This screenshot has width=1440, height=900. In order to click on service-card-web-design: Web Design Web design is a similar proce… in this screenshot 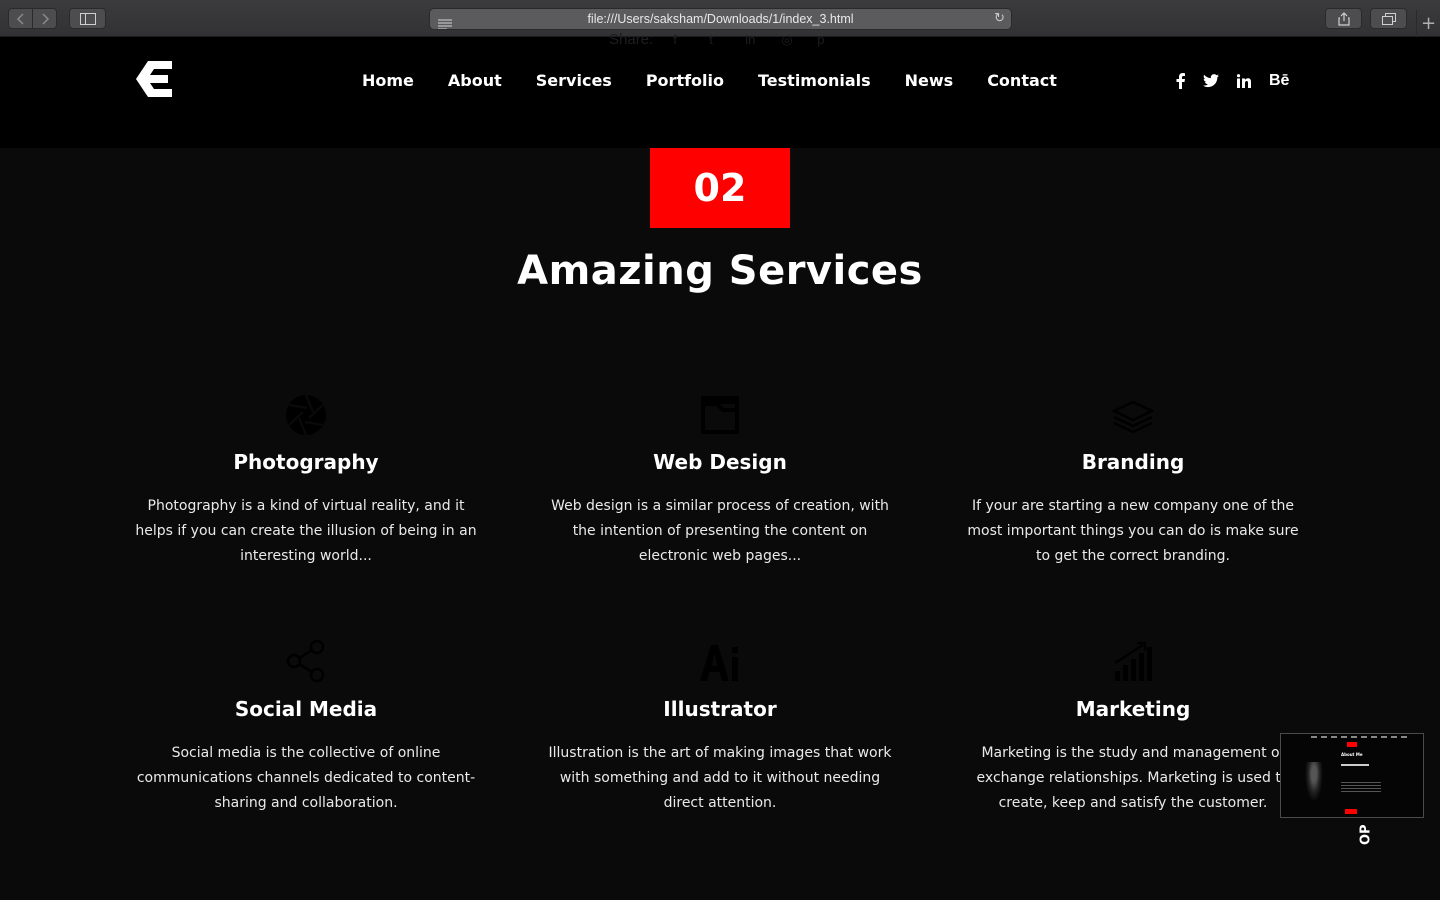, I will do `click(720, 479)`.